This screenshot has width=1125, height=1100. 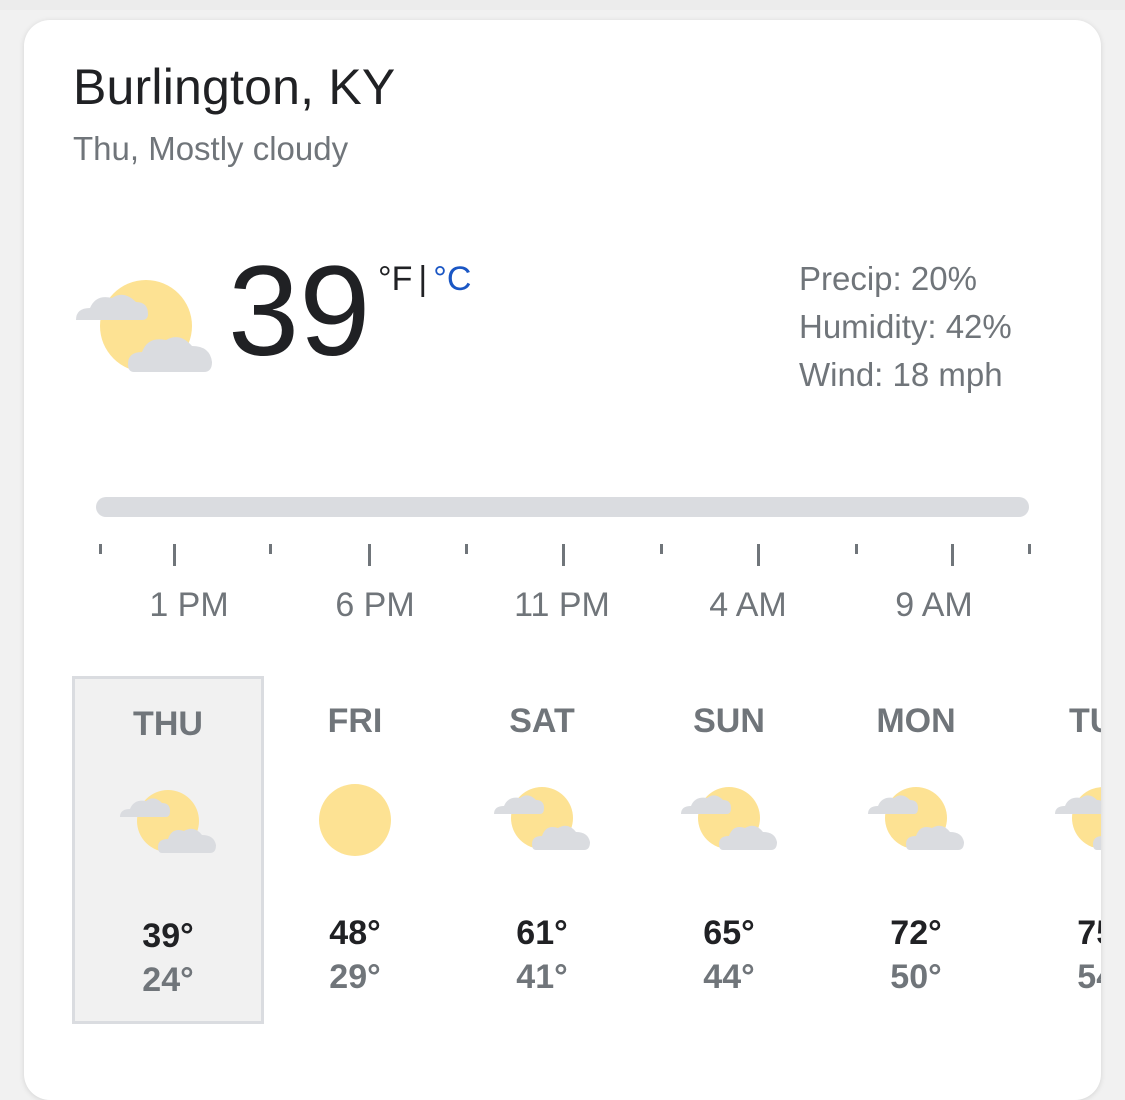 What do you see at coordinates (888, 278) in the screenshot?
I see `precip-text: Precip: 20%` at bounding box center [888, 278].